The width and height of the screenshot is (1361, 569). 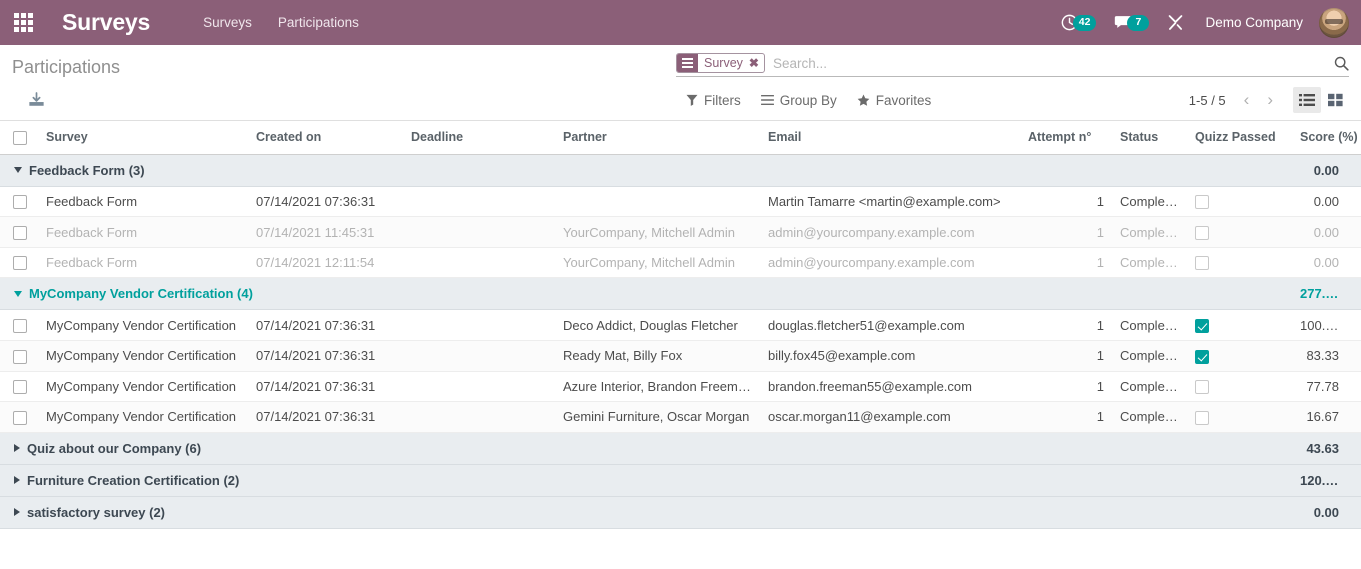 I want to click on cell-attempt: 1, so click(x=1066, y=202).